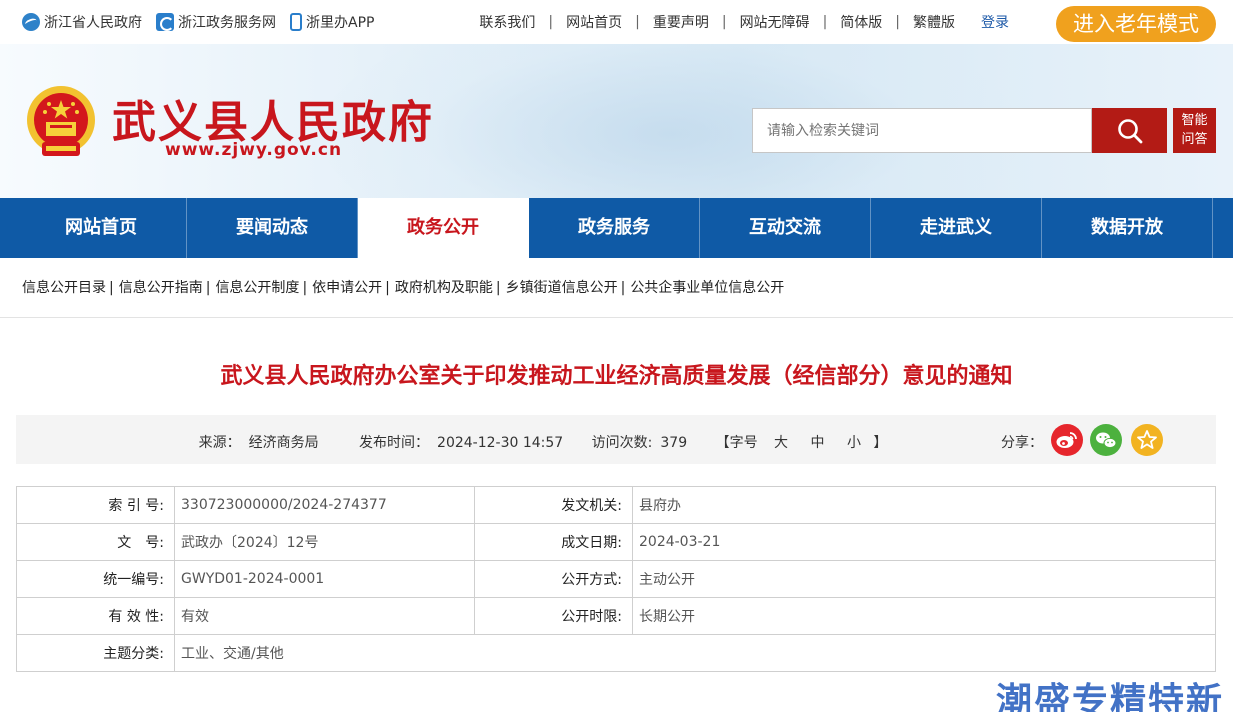  What do you see at coordinates (622, 443) in the screenshot?
I see `visits-label: 访问次数:` at bounding box center [622, 443].